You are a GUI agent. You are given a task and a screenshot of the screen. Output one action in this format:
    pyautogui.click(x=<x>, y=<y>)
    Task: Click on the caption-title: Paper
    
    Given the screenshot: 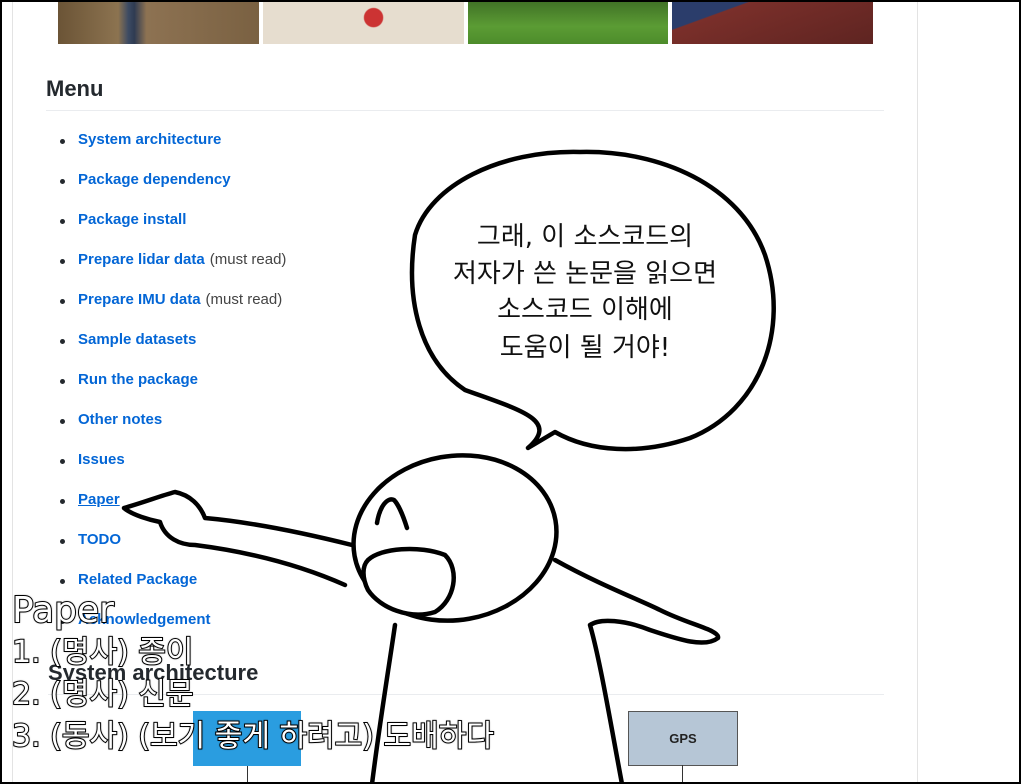 What is the action you would take?
    pyautogui.click(x=63, y=610)
    